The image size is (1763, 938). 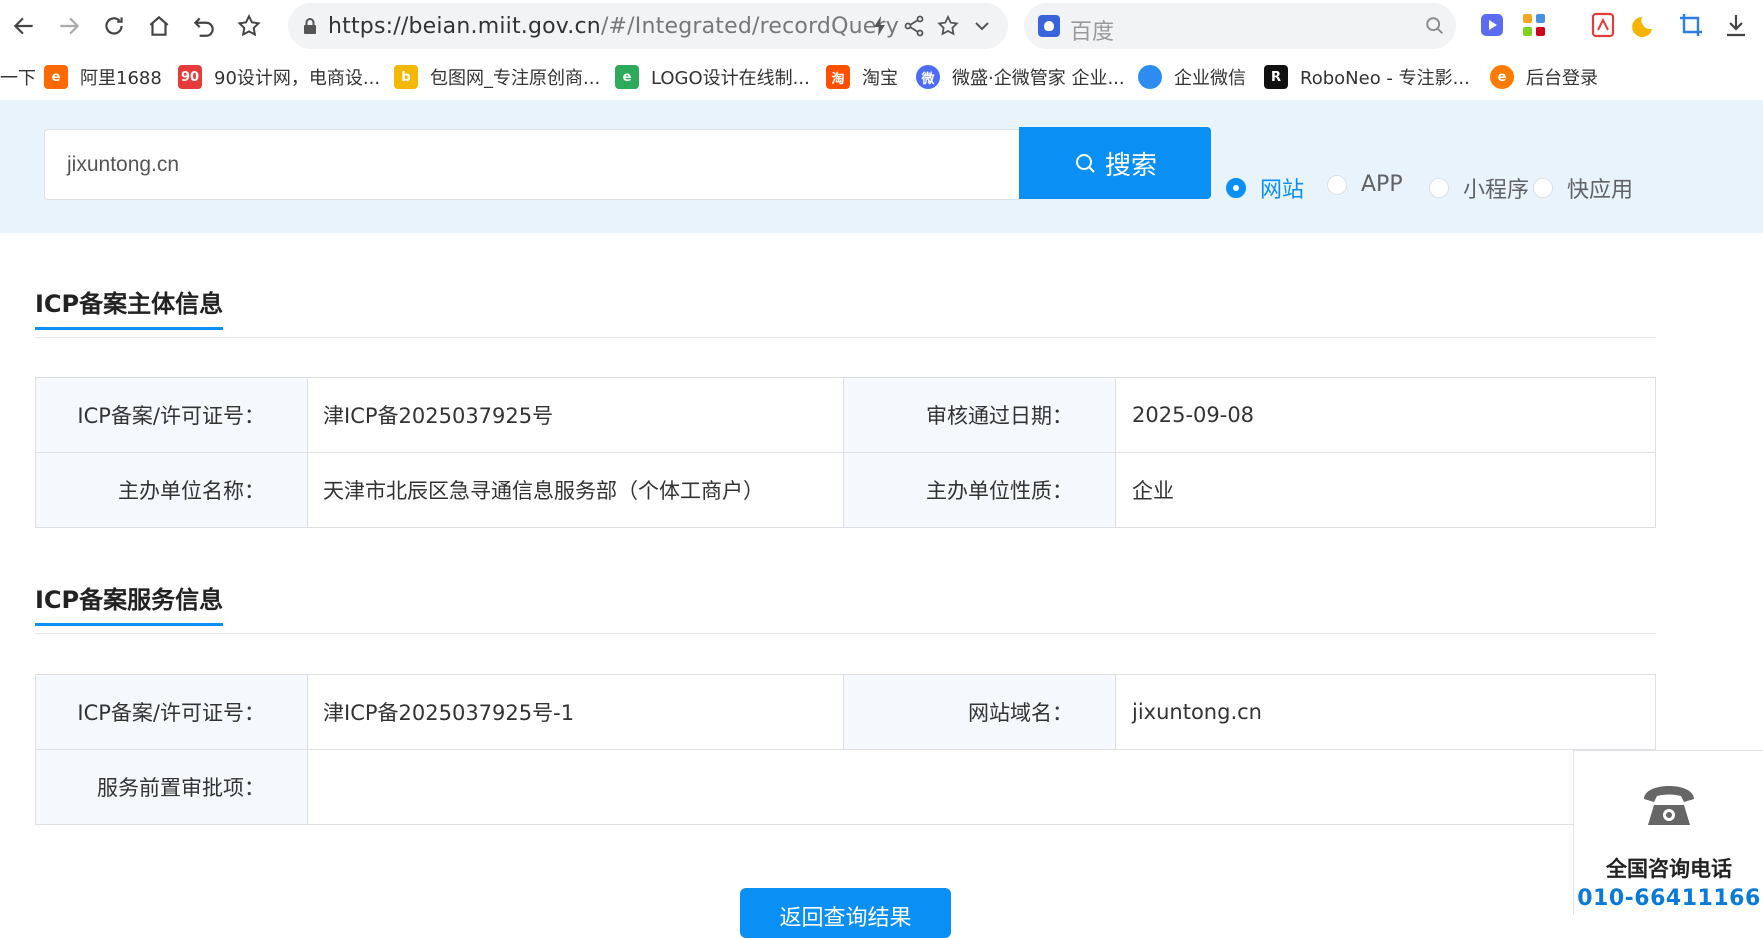 I want to click on subject-section-title: ICP备案主体信息, so click(x=129, y=307).